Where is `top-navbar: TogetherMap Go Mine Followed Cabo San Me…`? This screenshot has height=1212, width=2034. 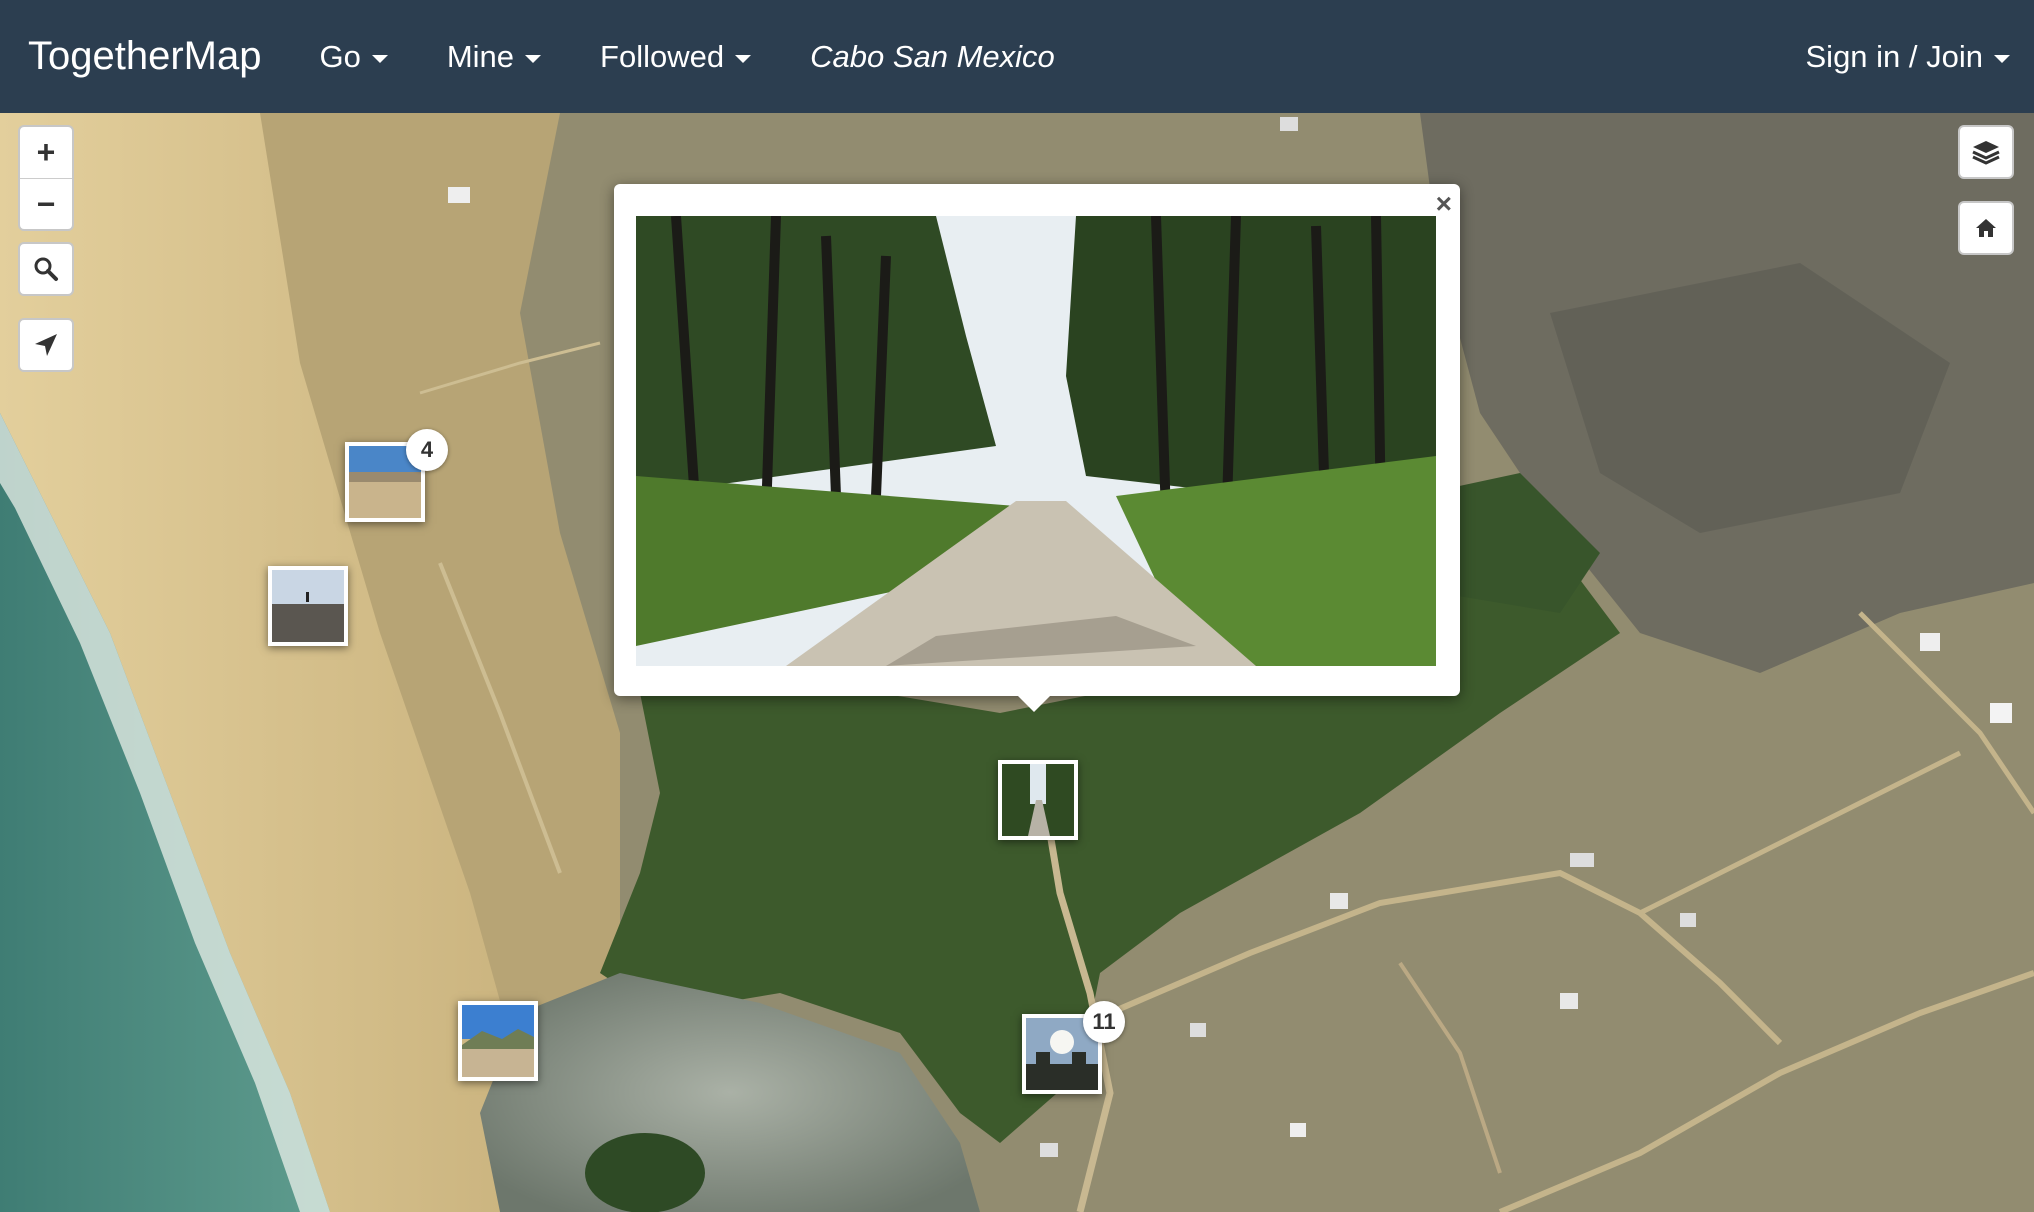 top-navbar: TogetherMap Go Mine Followed Cabo San Me… is located at coordinates (1017, 56).